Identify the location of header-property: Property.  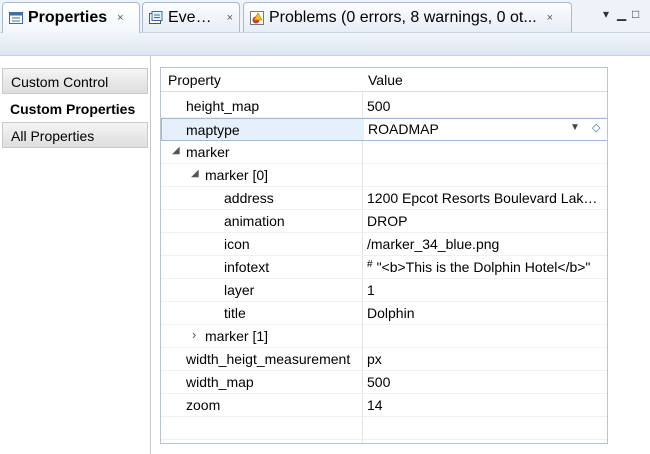
(194, 80).